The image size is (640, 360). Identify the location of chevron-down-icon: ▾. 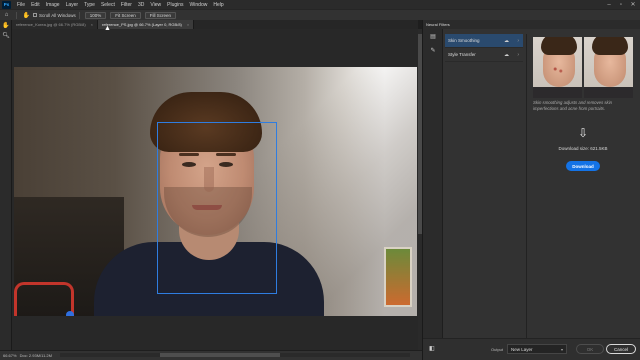
(561, 349).